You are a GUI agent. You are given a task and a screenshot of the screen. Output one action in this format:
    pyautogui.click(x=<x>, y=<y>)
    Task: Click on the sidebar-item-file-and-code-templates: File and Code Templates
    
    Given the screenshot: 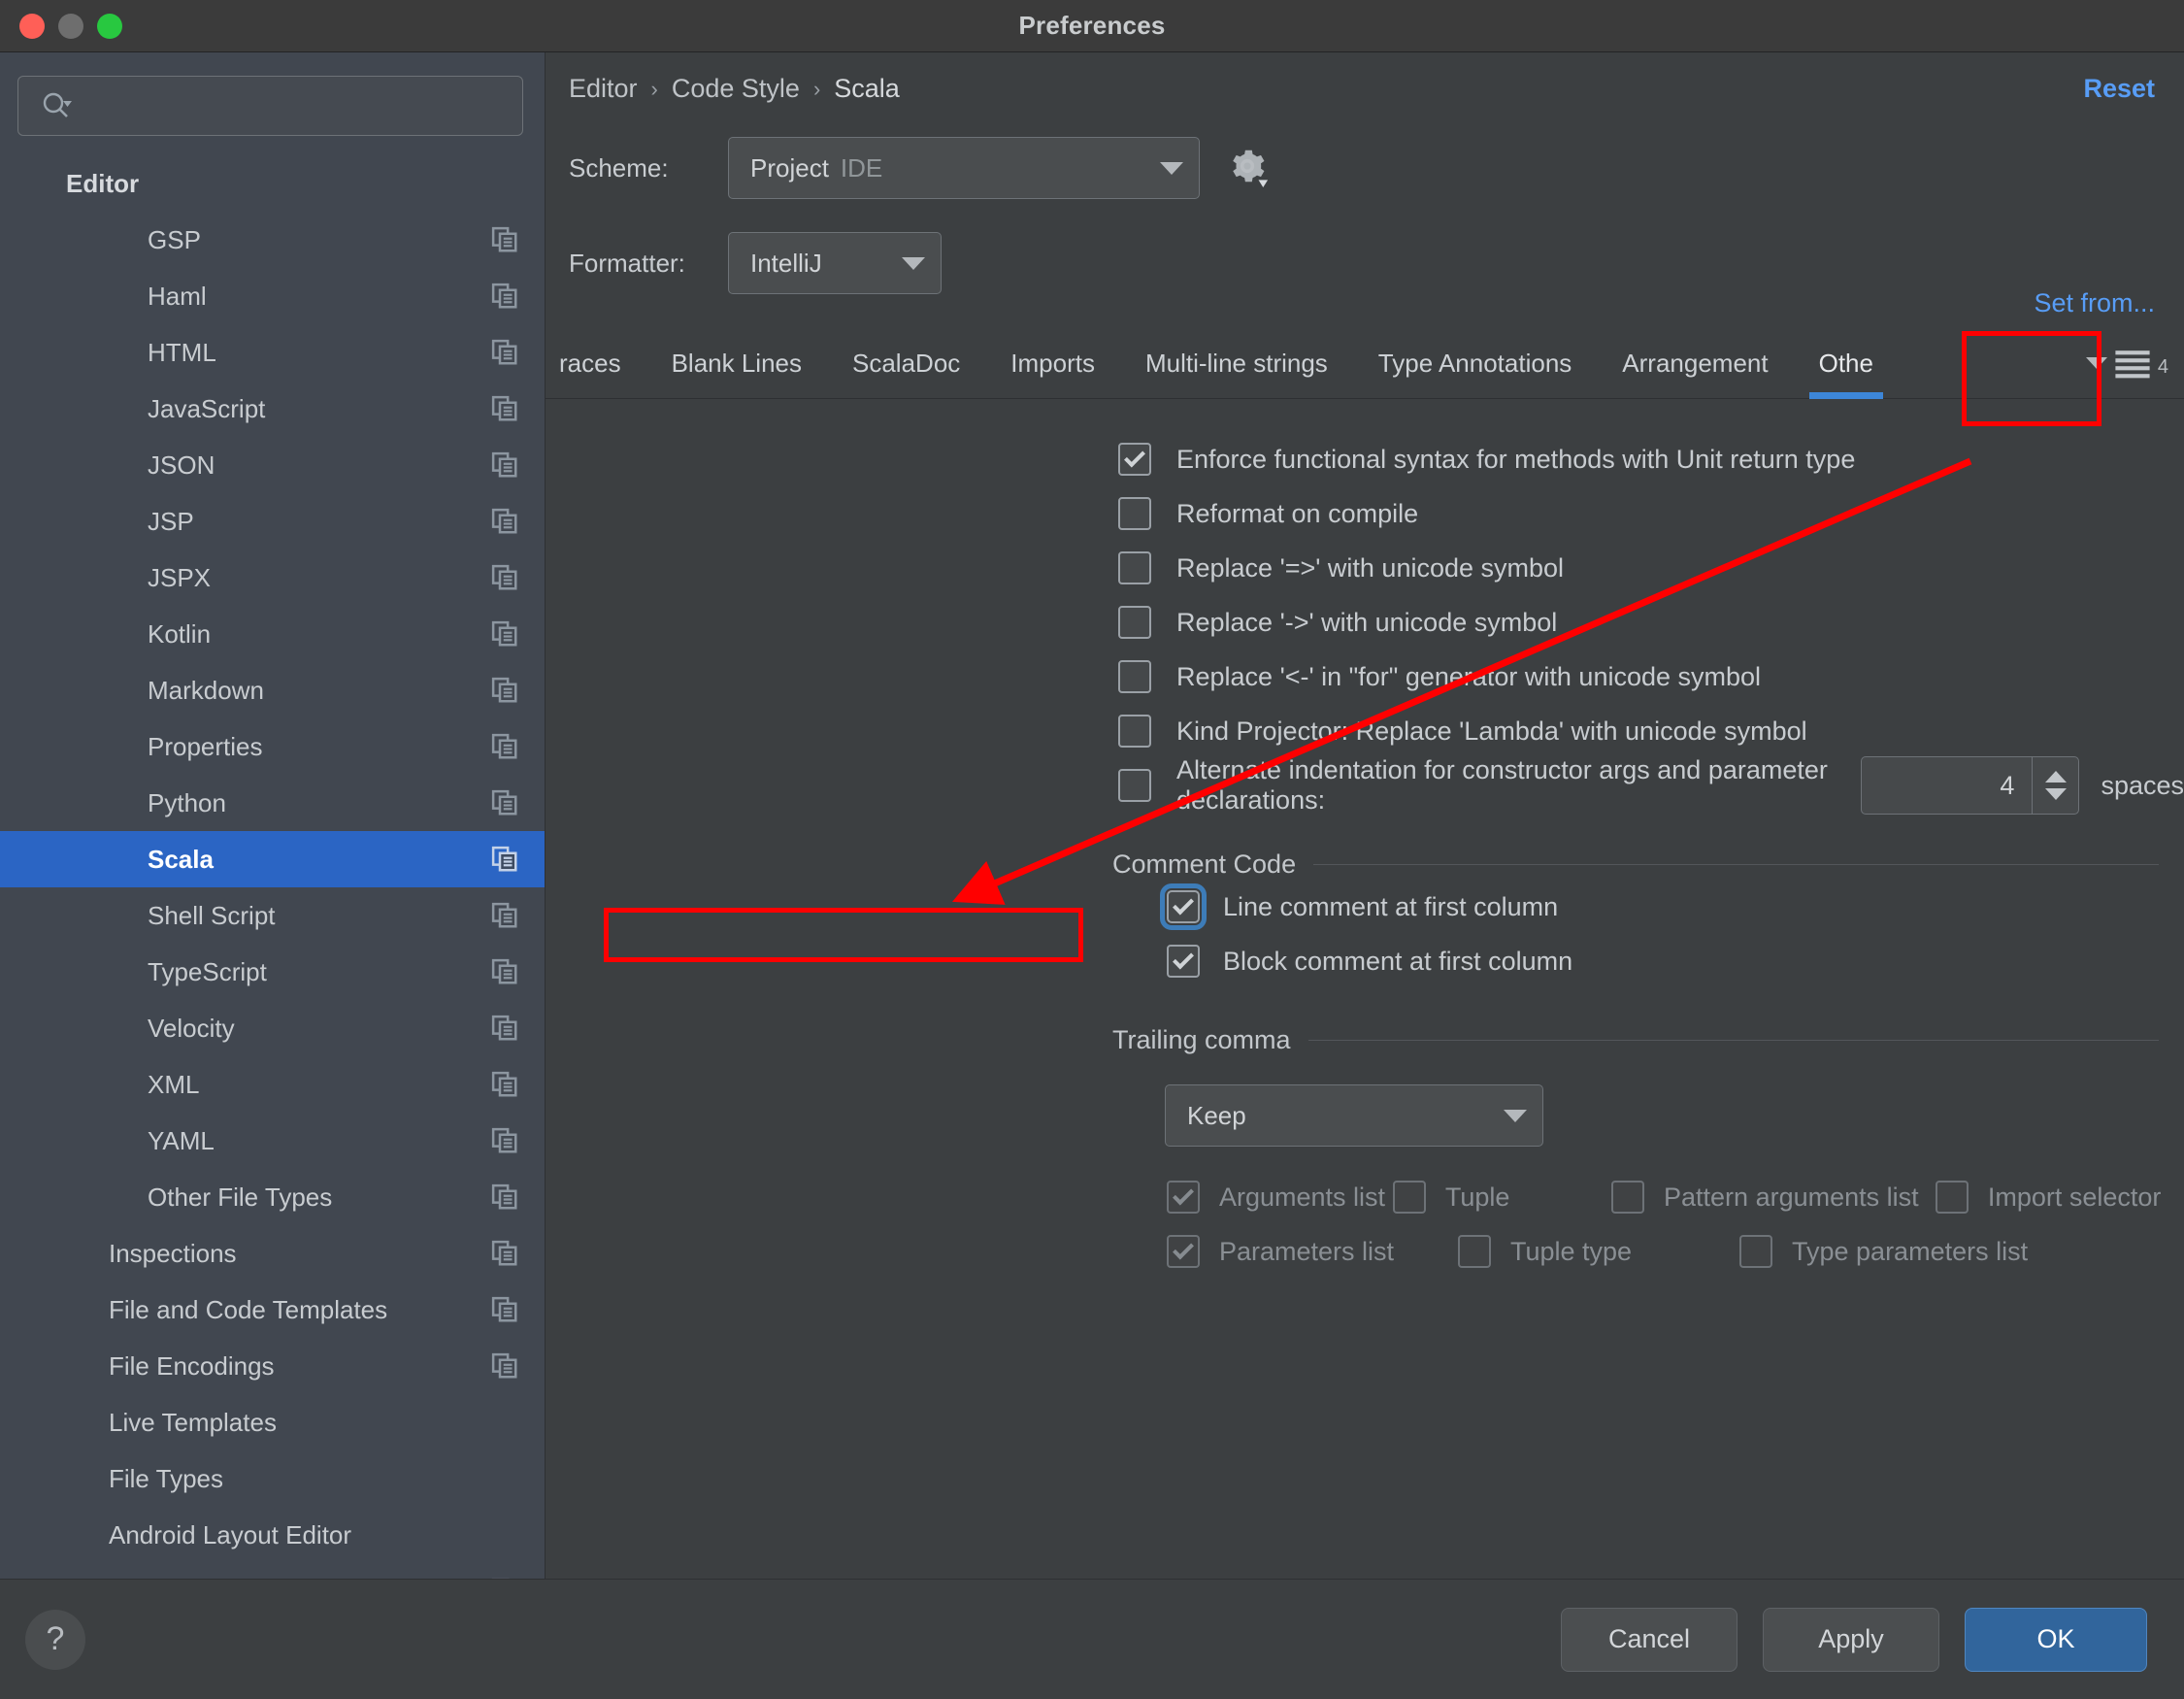 What is the action you would take?
    pyautogui.click(x=272, y=1310)
    